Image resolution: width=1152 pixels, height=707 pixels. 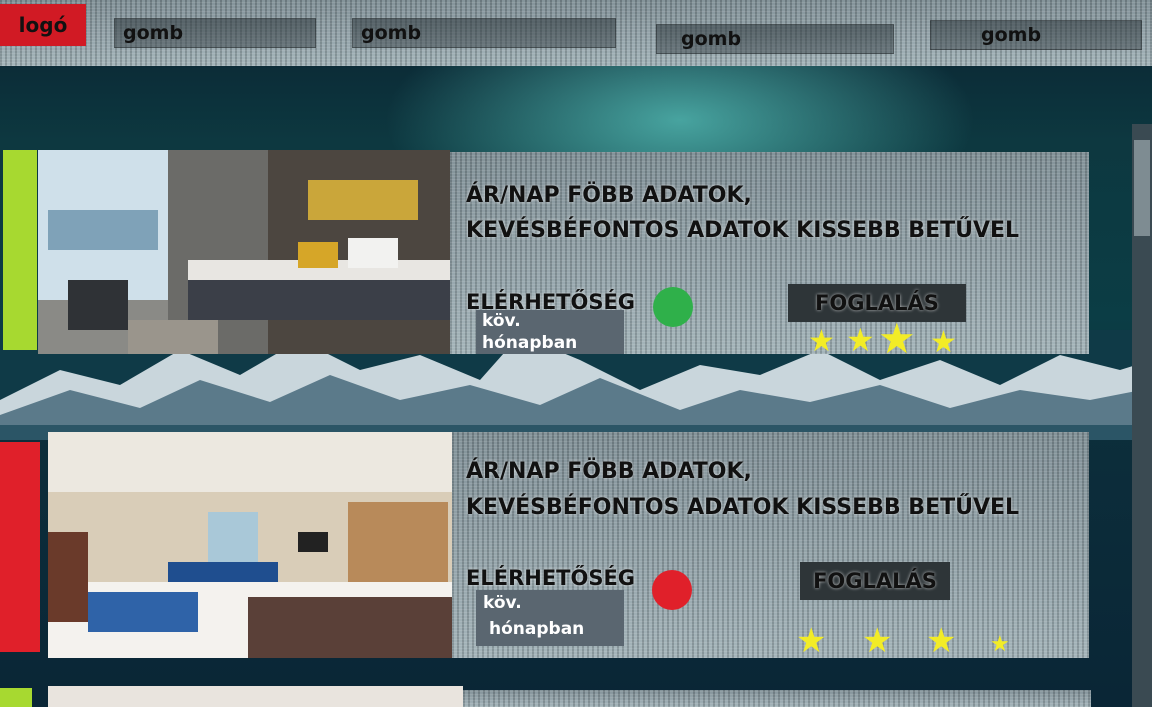 I want to click on top-navigation-bar: logó gomb gomb gomb gomb, so click(x=576, y=33).